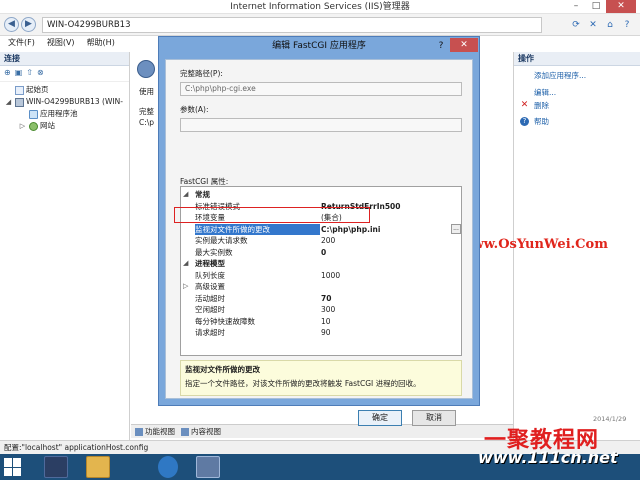 This screenshot has height=480, width=640. I want to click on property-row: ▷ 高级设置, so click(321, 287).